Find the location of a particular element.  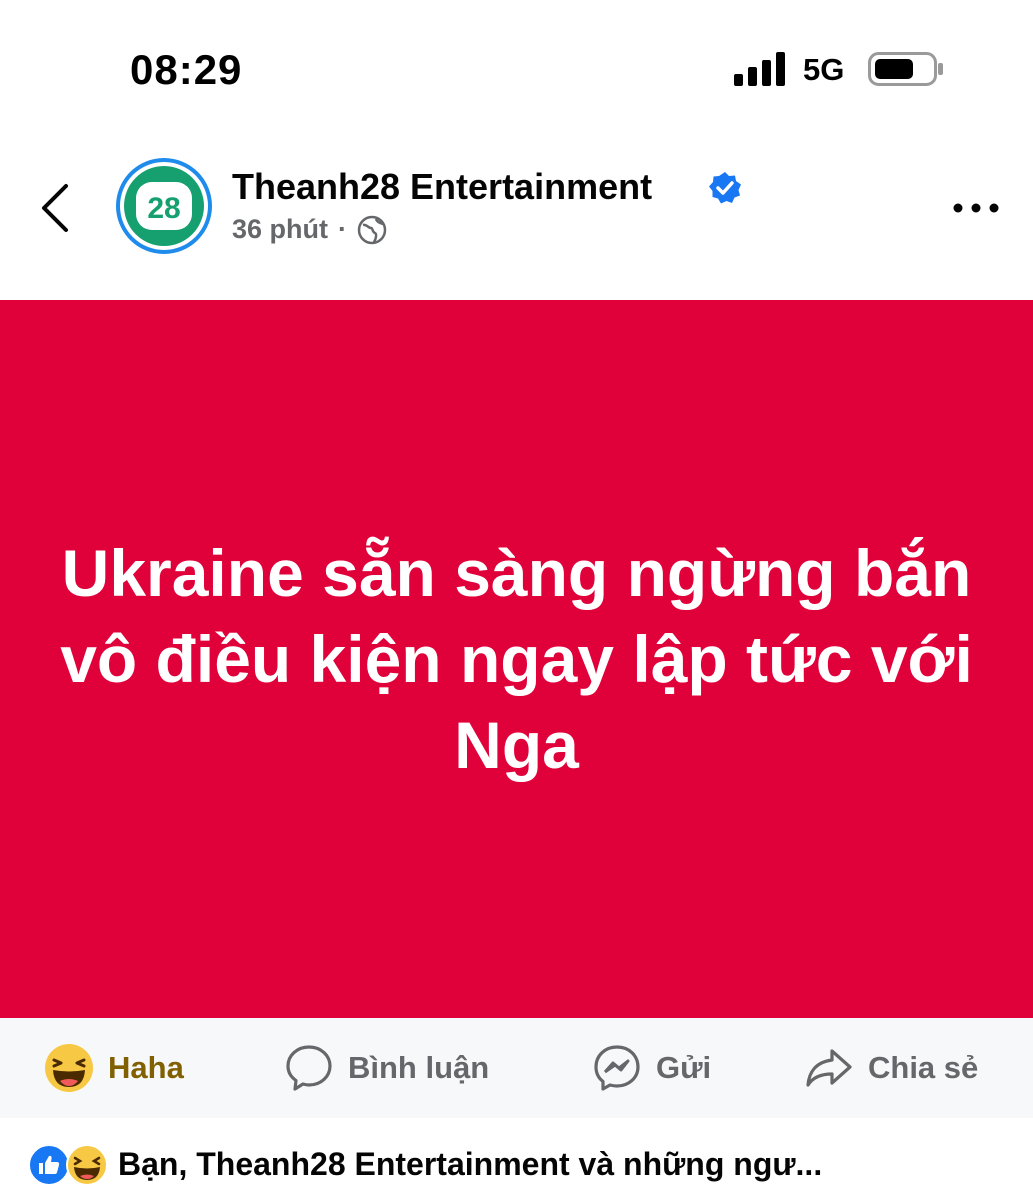

verified-badge-icon is located at coordinates (725, 188).